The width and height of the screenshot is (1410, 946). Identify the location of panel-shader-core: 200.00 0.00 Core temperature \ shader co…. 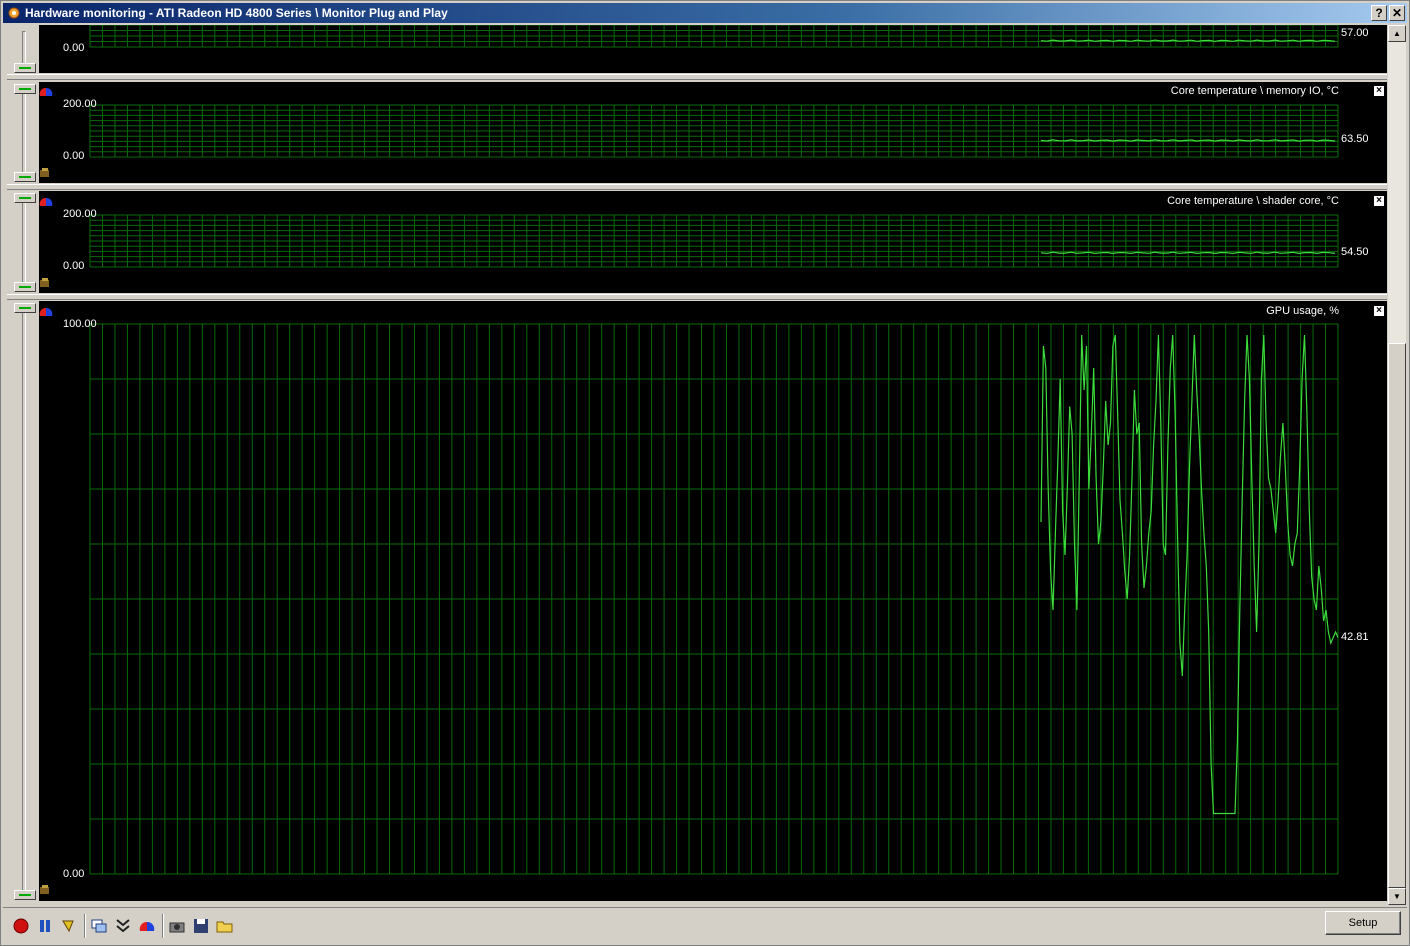
(697, 242).